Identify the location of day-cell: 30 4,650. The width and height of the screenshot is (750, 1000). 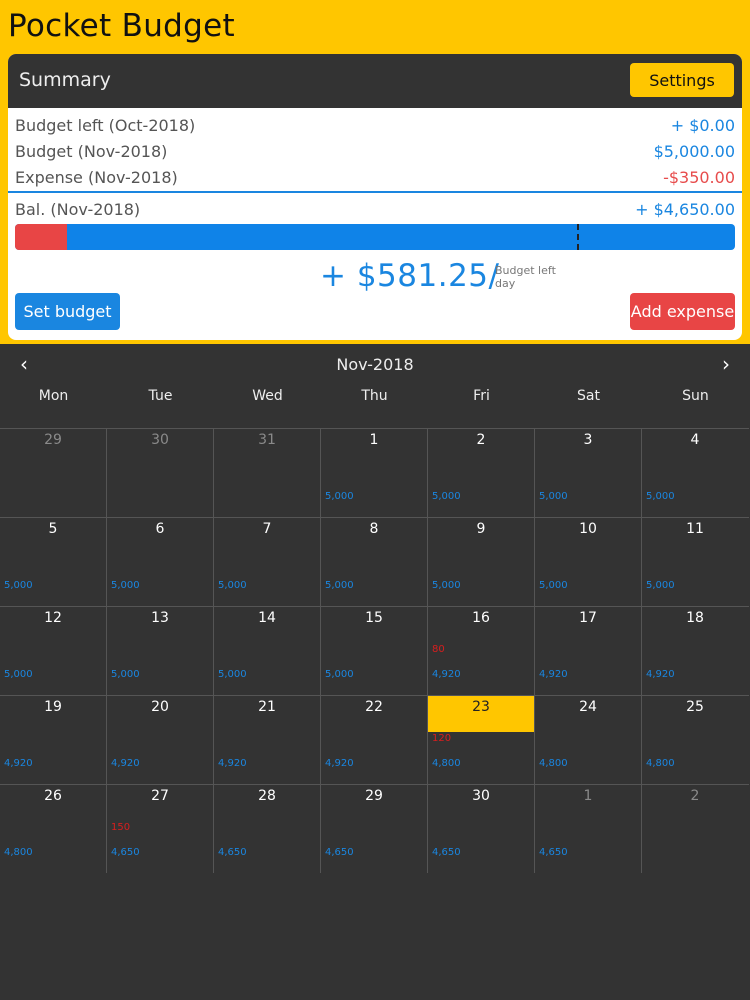
(481, 828).